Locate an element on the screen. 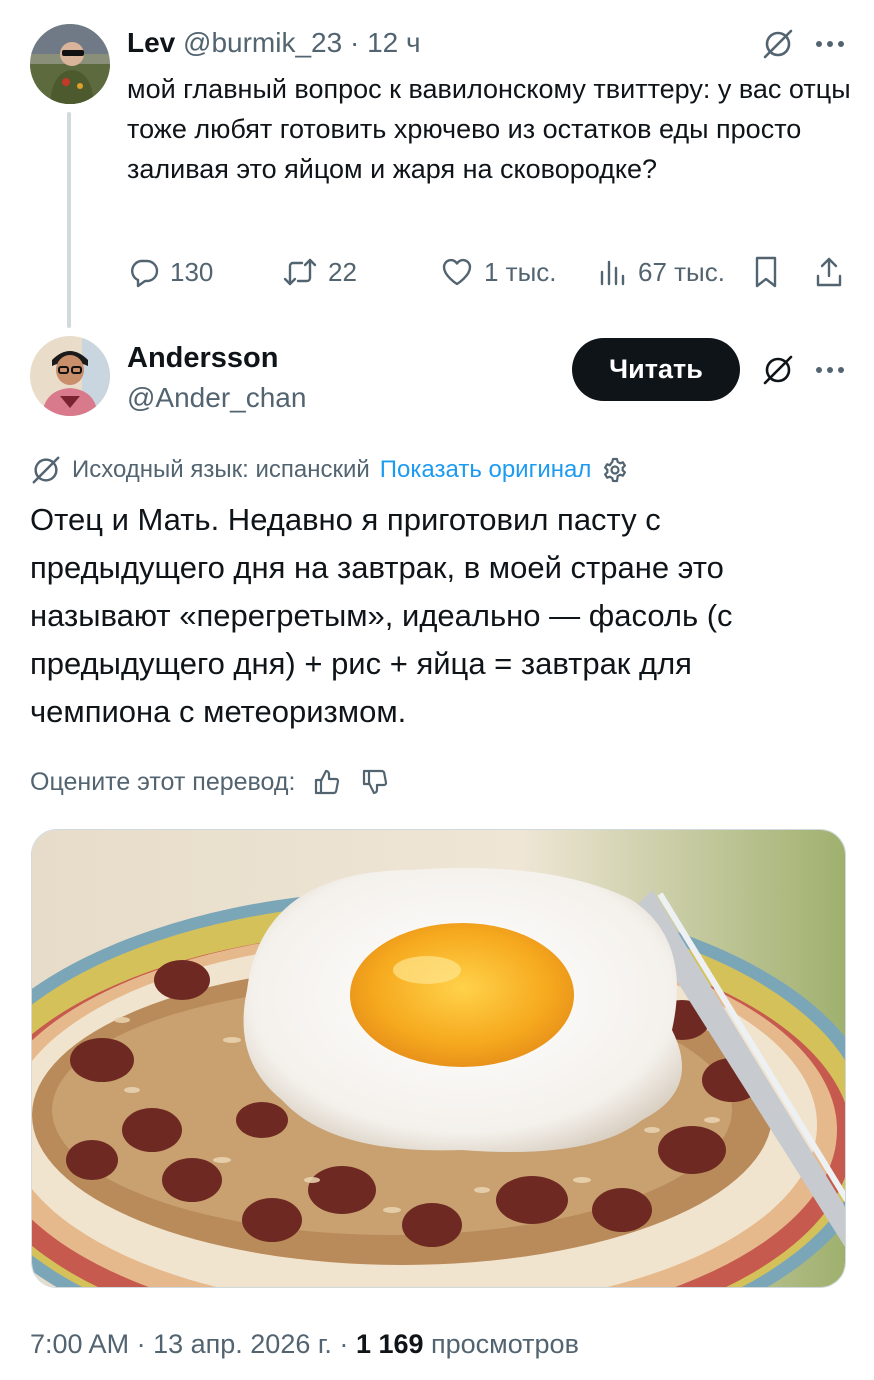 The width and height of the screenshot is (874, 1380). translation-source-language: Исходный язык: испанский is located at coordinates (221, 469).